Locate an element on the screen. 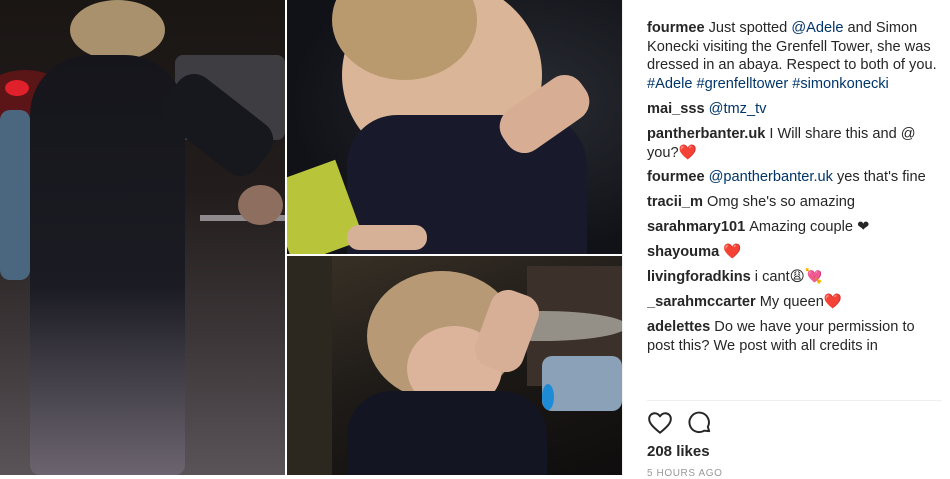 The width and height of the screenshot is (950, 479). hashtag-link: #Adele is located at coordinates (669, 84).